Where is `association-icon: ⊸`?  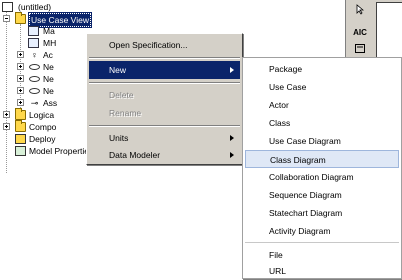
association-icon: ⊸ is located at coordinates (34, 103).